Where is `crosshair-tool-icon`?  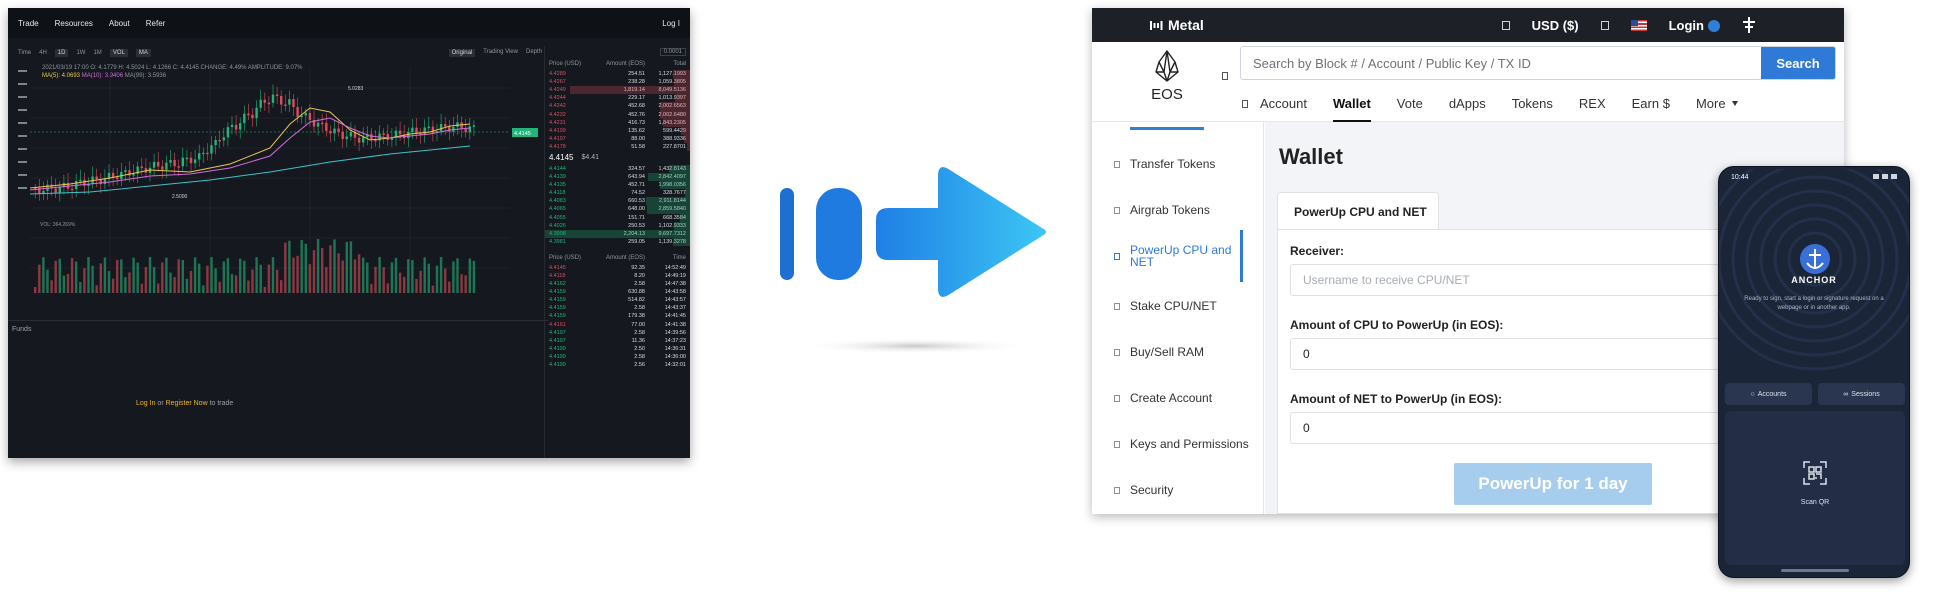
crosshair-tool-icon is located at coordinates (22, 84).